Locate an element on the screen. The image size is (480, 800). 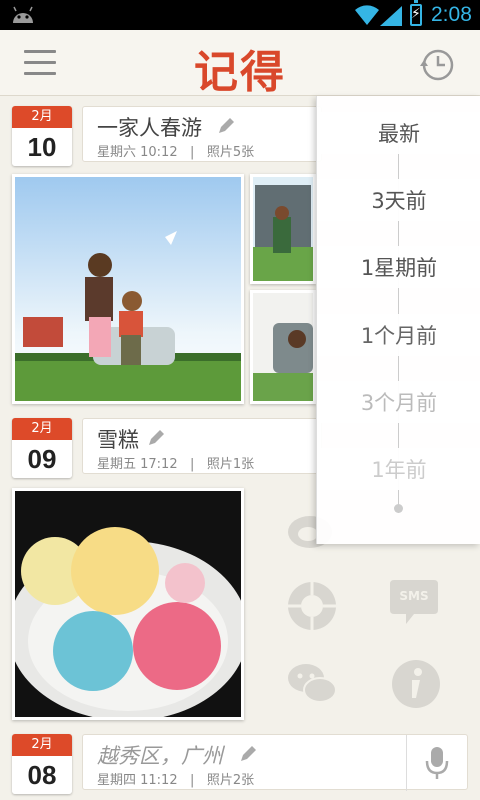
status-bar: 2:08 is located at coordinates (240, 15).